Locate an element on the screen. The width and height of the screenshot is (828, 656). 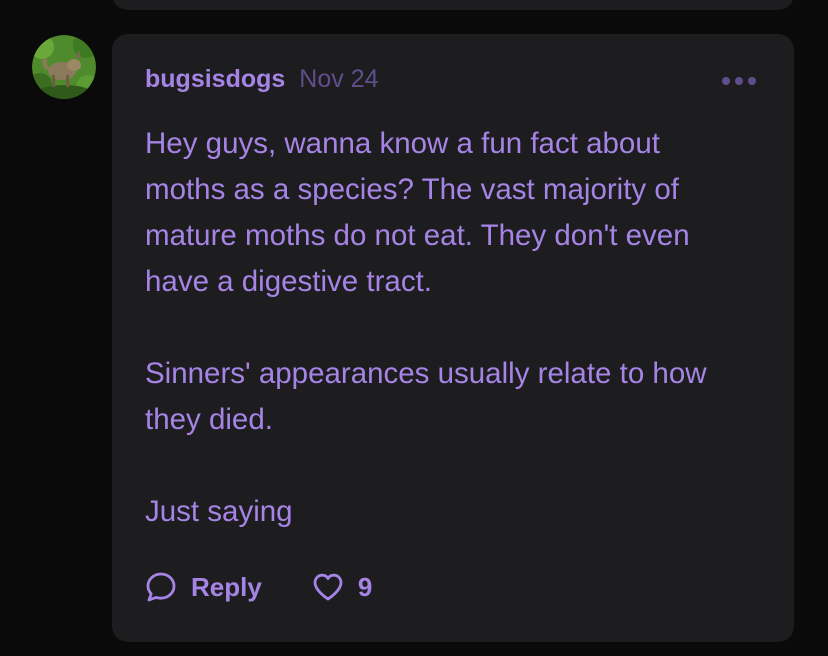
heart-icon is located at coordinates (328, 587).